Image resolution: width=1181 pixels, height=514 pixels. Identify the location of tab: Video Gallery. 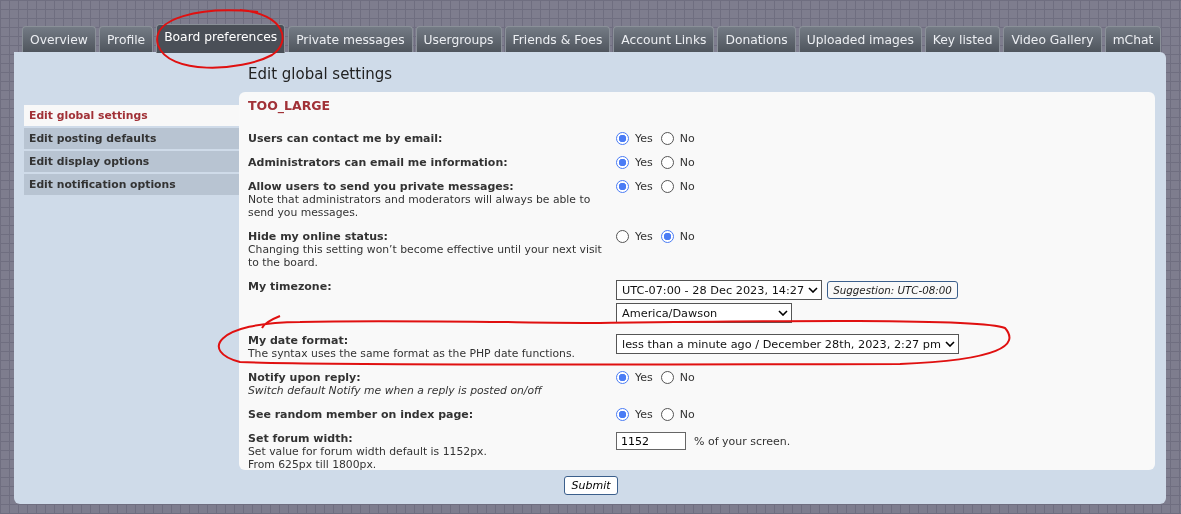
(1052, 39).